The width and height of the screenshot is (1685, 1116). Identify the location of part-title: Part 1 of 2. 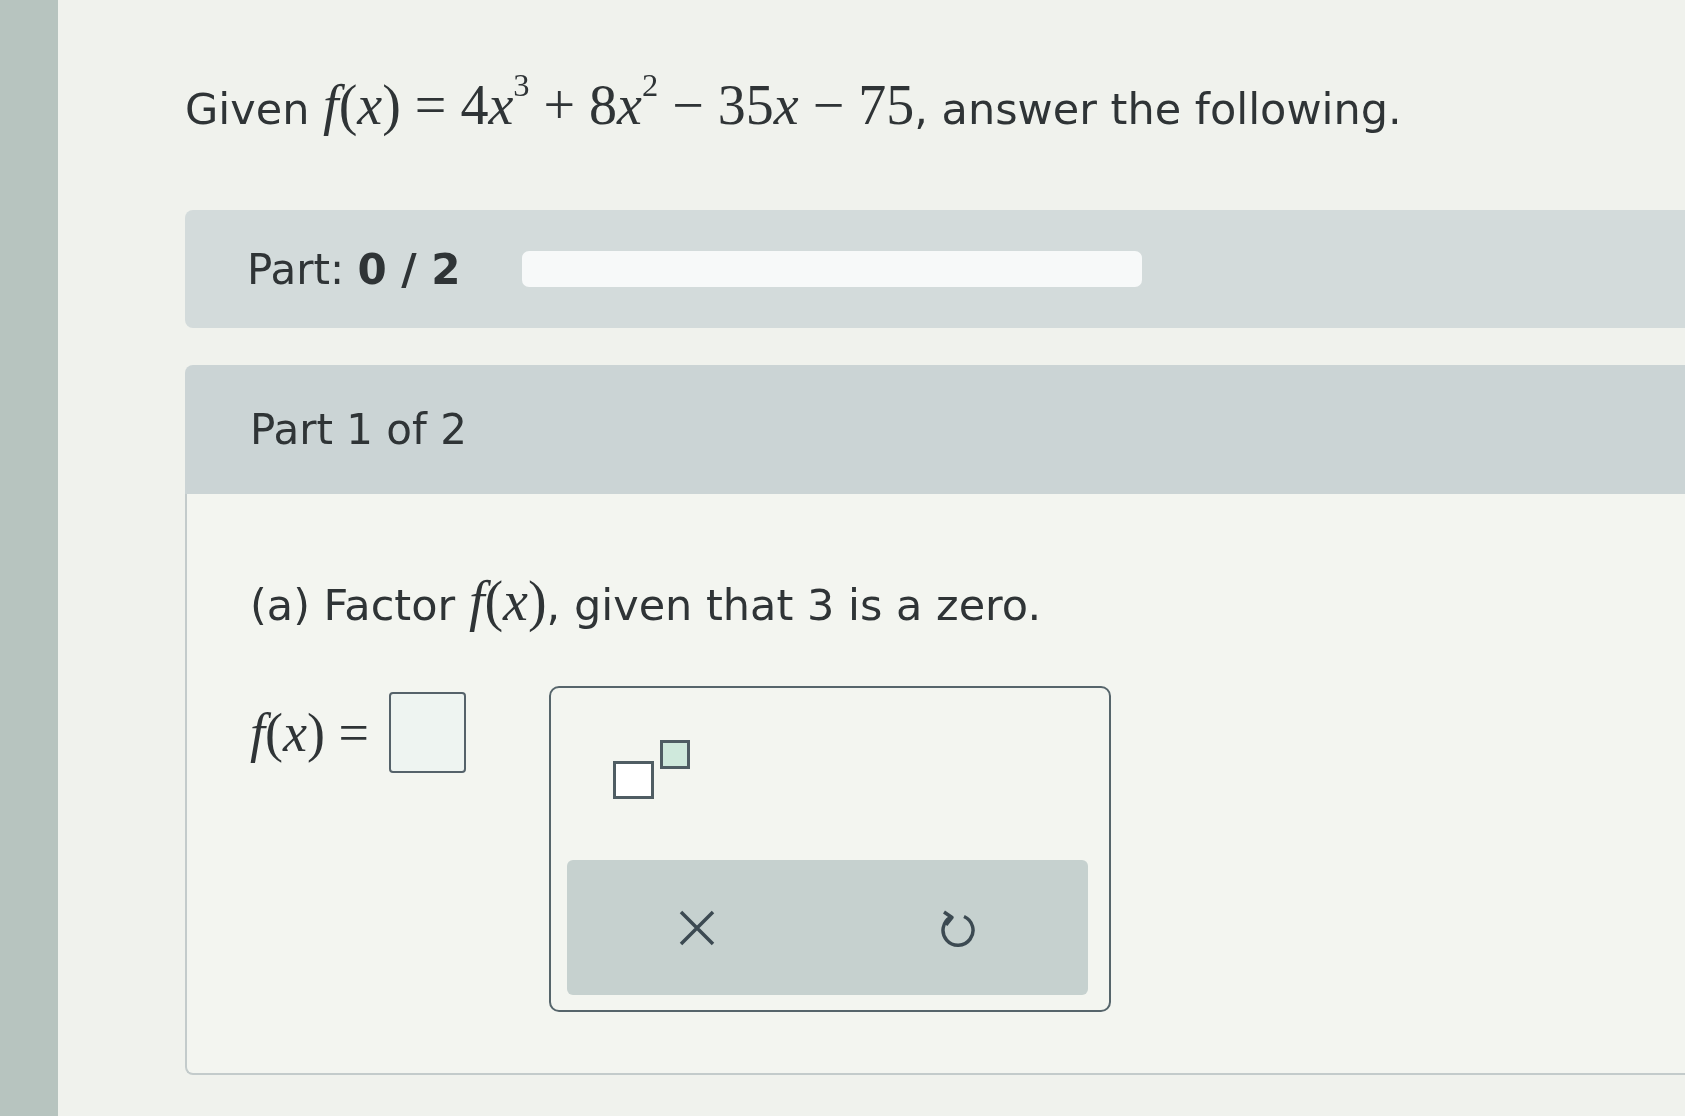
(358, 429).